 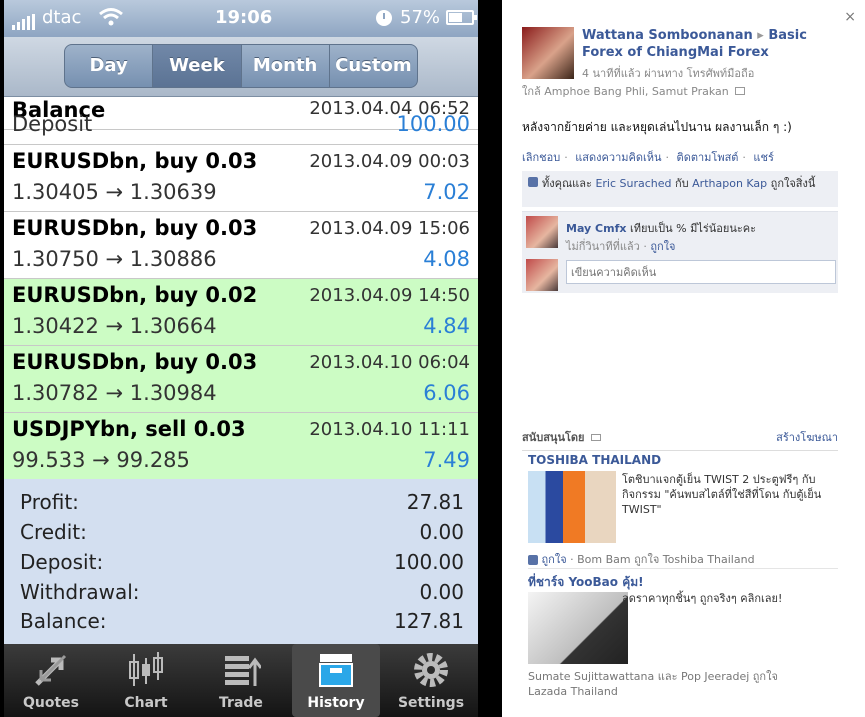 I want to click on tab-settings: Settings, so click(x=431, y=680).